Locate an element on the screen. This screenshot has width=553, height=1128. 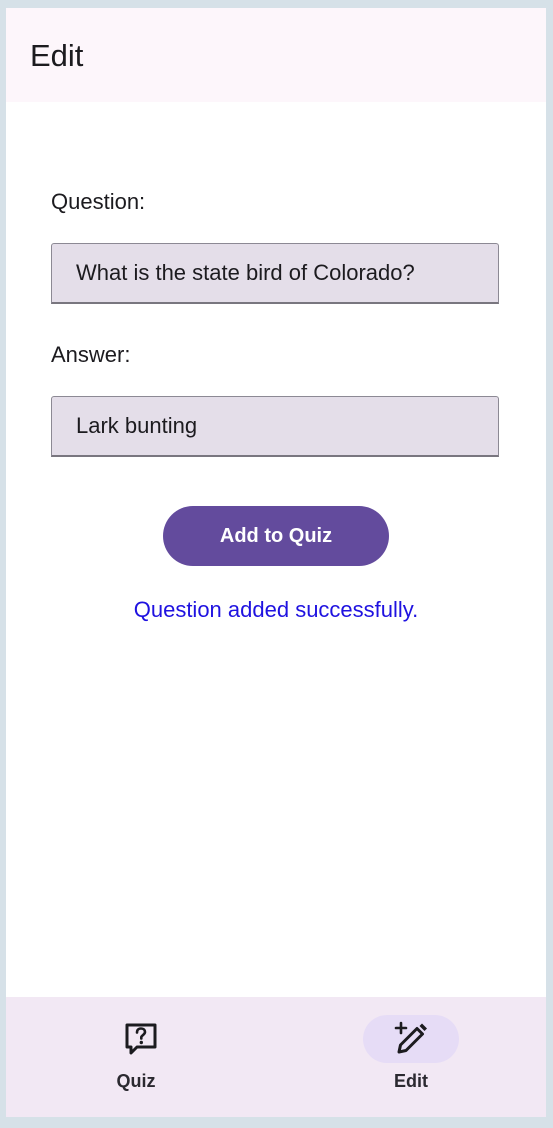
nav-edit-active-indicator is located at coordinates (411, 1039).